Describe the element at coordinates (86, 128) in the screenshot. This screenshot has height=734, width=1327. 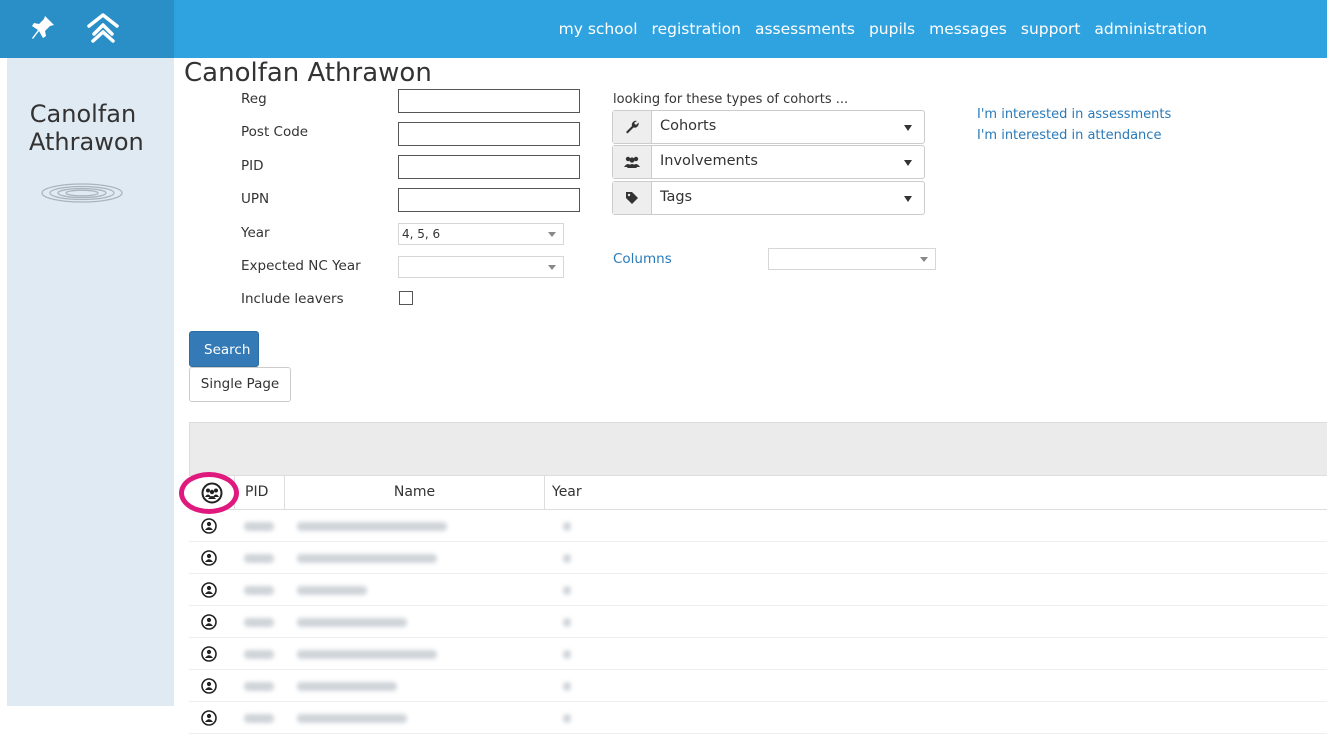
I see `brand-name: Canolfan Athrawon` at that location.